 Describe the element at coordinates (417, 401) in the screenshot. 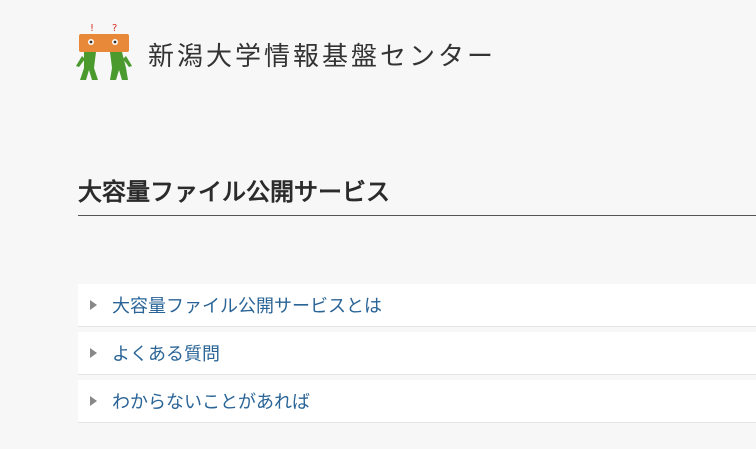

I see `menu-item-contact: わからないことがあれば` at that location.